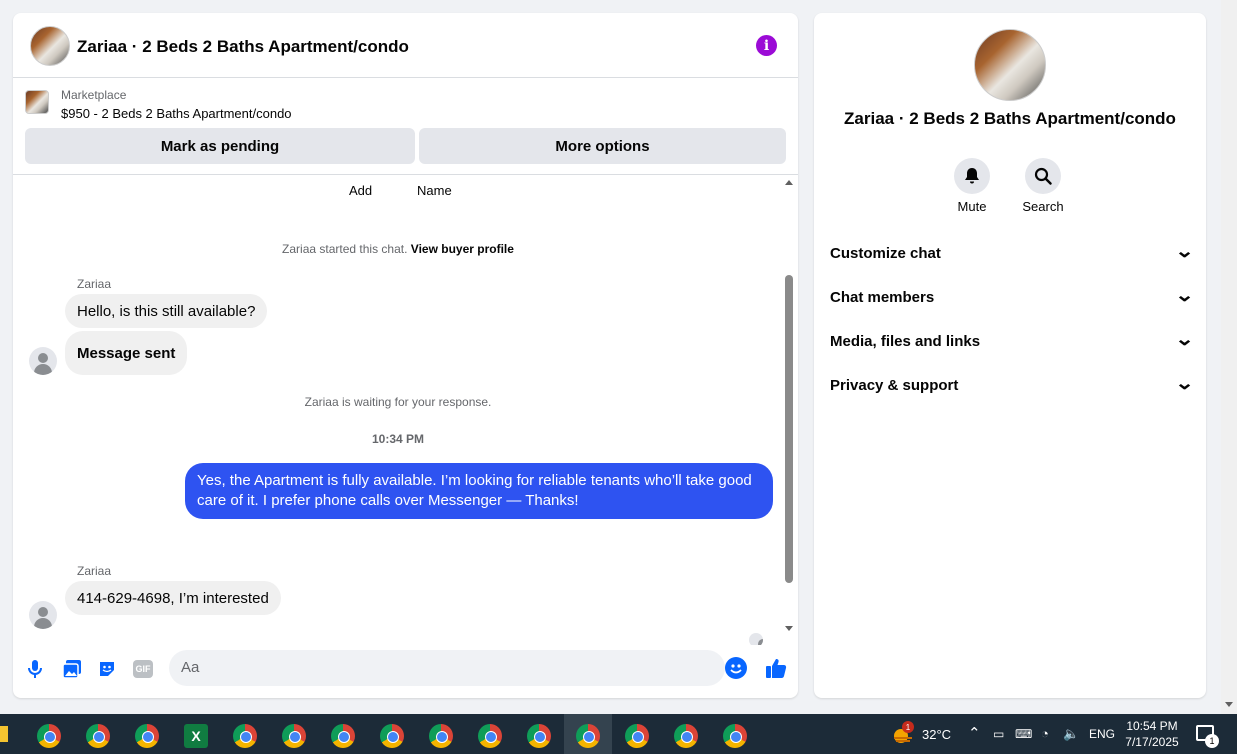 This screenshot has height=754, width=1237. I want to click on chat-avatar, so click(50, 46).